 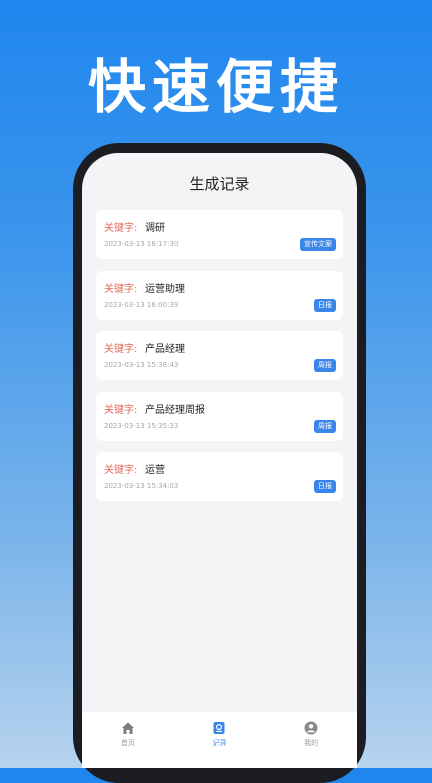 I want to click on keyword-value: 运营助理, so click(x=165, y=289).